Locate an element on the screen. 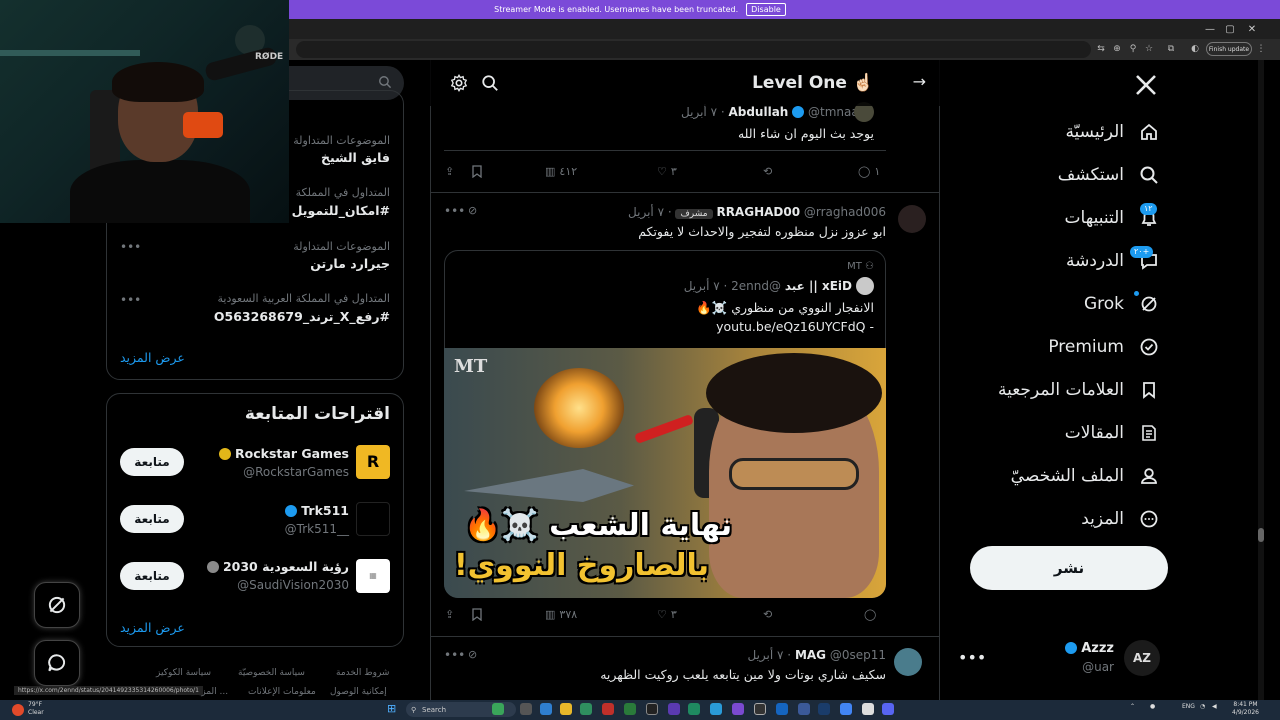 The height and width of the screenshot is (720, 1280). nav-item-explore: استكشف is located at coordinates (1109, 175).